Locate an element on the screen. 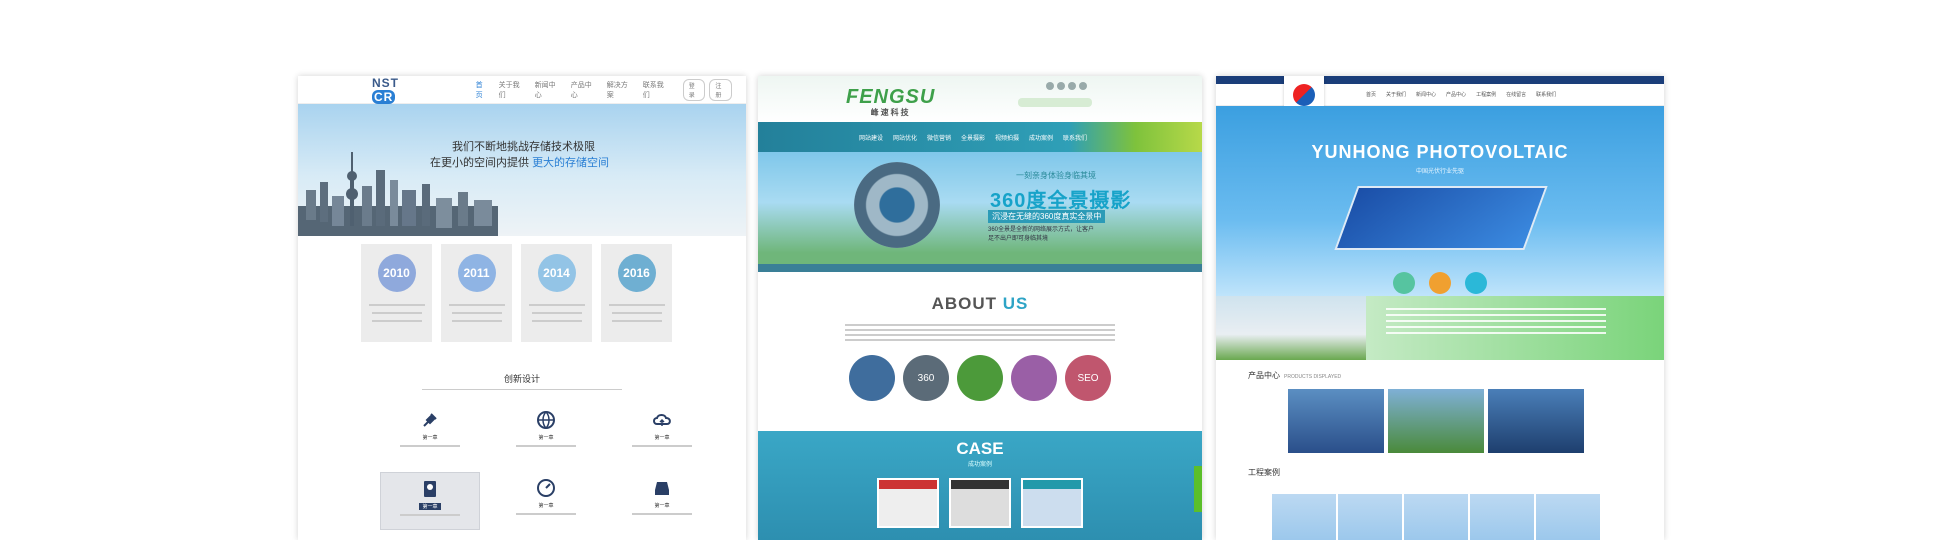  hero-subtitle: 中国光伏行业先驱 is located at coordinates (1439, 172).